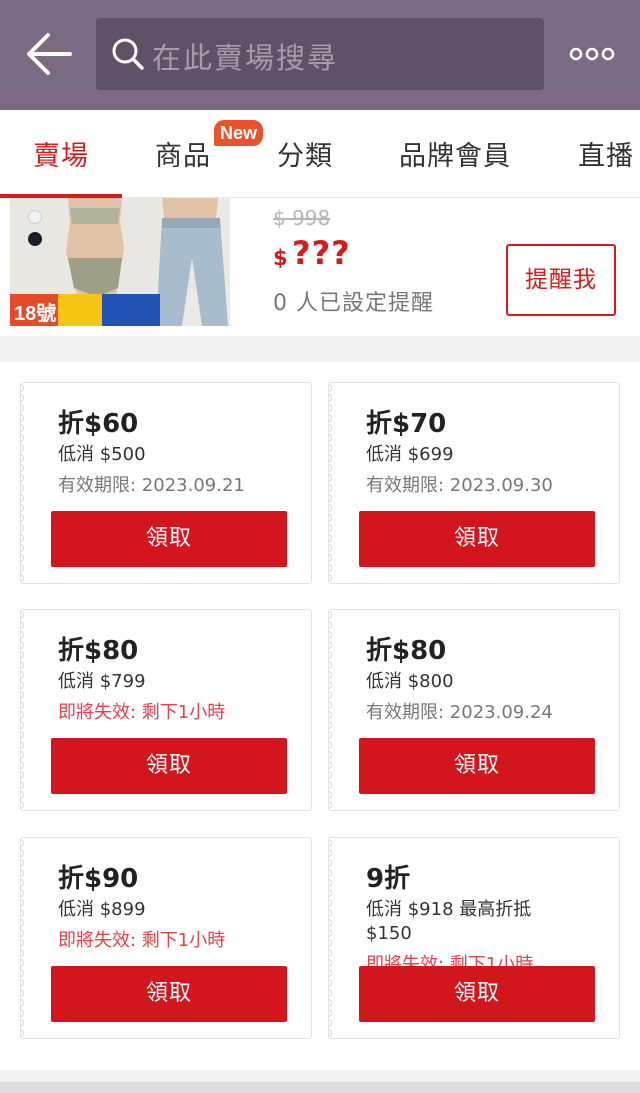 This screenshot has width=640, height=1093. Describe the element at coordinates (353, 303) in the screenshot. I see `reminder-count: 0 人已設定提醒` at that location.